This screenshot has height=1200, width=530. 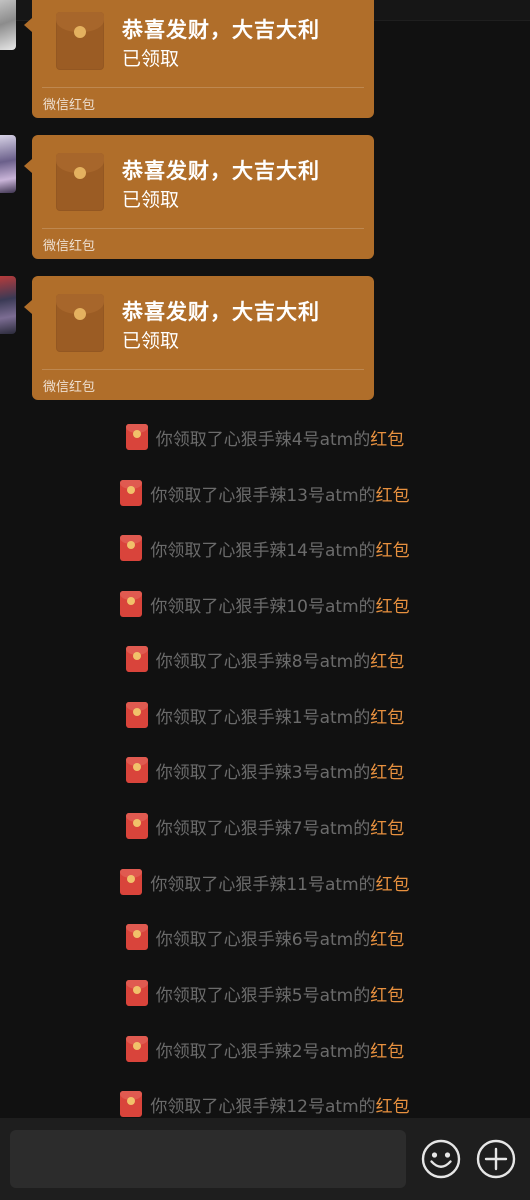 I want to click on smiley-face-icon, so click(x=441, y=1159).